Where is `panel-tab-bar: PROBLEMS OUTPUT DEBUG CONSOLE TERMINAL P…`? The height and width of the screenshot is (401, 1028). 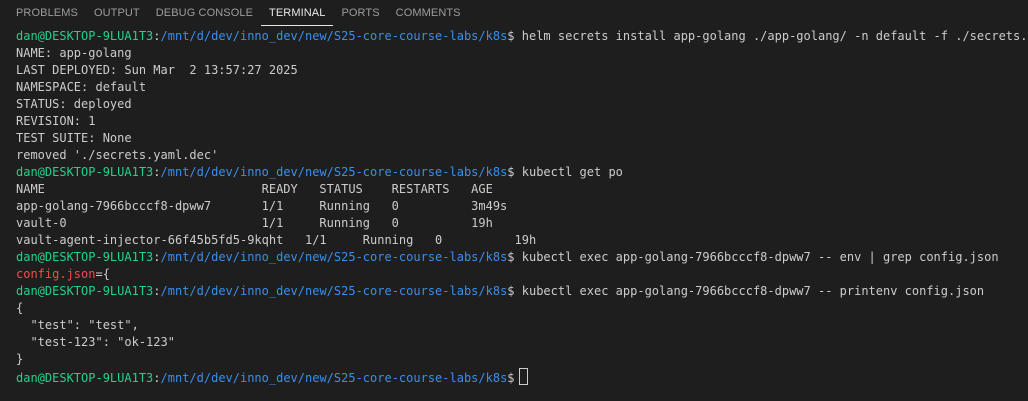 panel-tab-bar: PROBLEMS OUTPUT DEBUG CONSOLE TERMINAL P… is located at coordinates (514, 13).